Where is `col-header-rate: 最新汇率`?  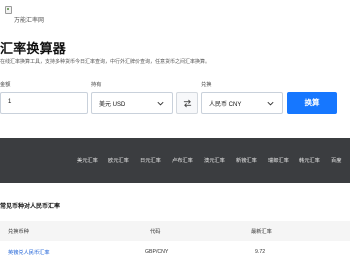
col-header-rate: 最新汇率 is located at coordinates (261, 232).